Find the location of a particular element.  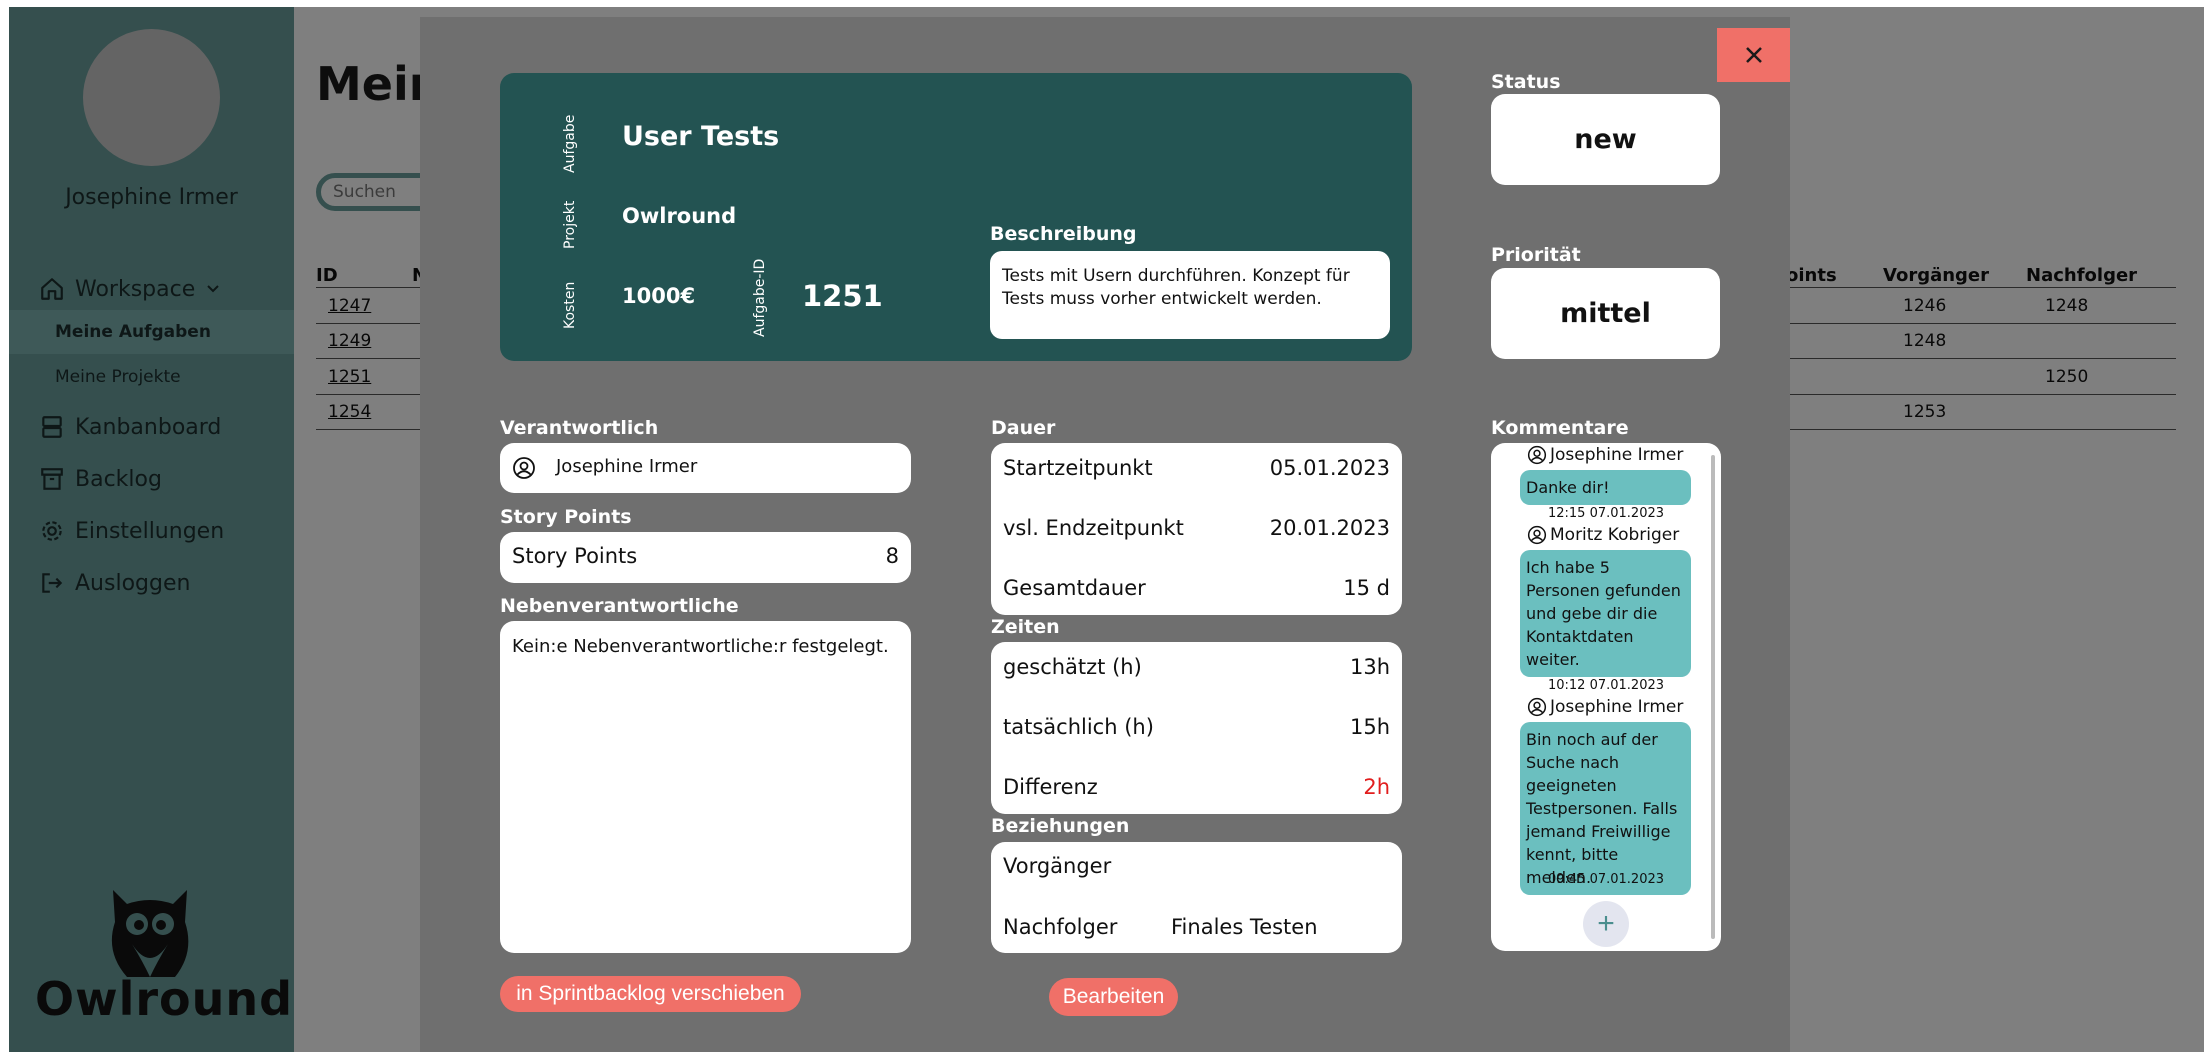

responsible-label: Verantwortlich is located at coordinates (579, 428).